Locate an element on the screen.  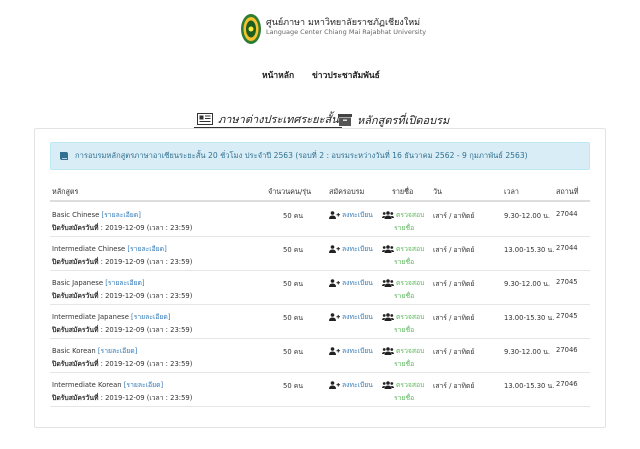
course-name: Intermediate Japanese [รายละเอียด] is located at coordinates (111, 316).